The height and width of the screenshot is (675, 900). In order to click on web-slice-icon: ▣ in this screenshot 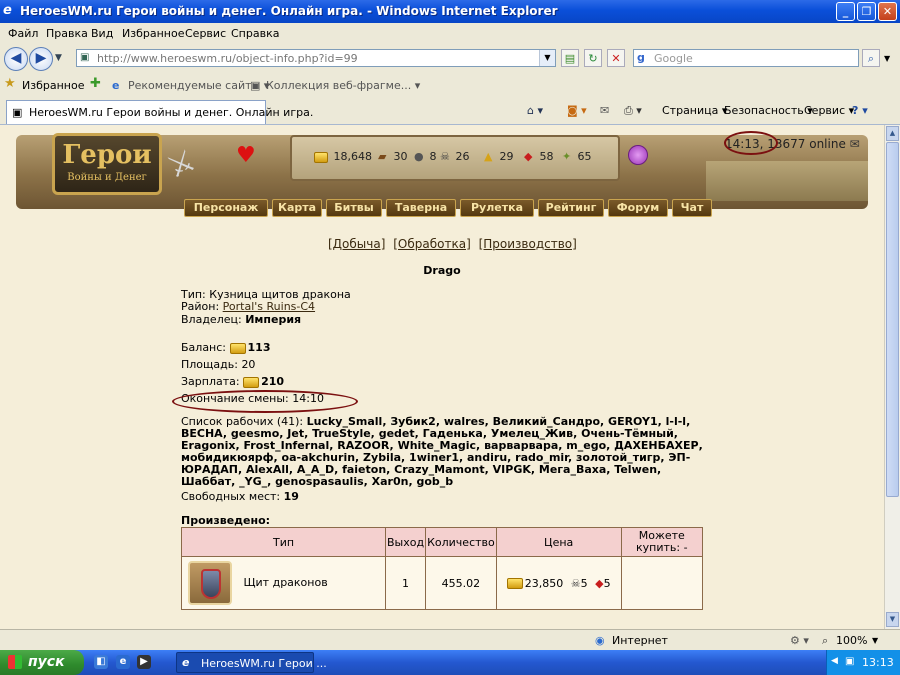, I will do `click(255, 85)`.